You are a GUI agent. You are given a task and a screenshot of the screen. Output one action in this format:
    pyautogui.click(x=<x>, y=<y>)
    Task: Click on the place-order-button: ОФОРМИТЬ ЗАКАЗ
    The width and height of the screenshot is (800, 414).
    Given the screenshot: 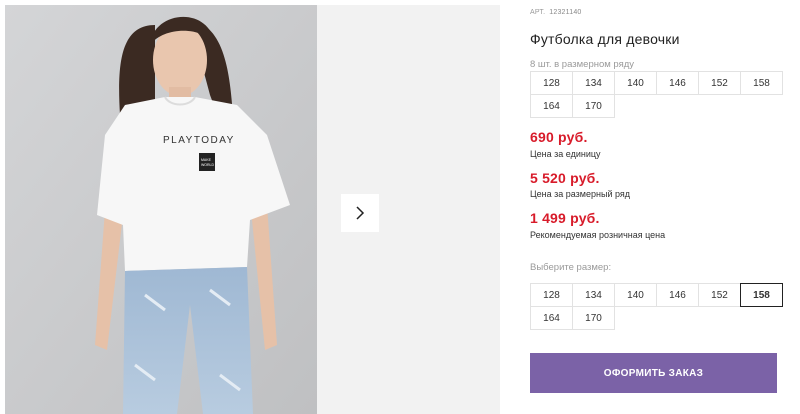 What is the action you would take?
    pyautogui.click(x=653, y=373)
    